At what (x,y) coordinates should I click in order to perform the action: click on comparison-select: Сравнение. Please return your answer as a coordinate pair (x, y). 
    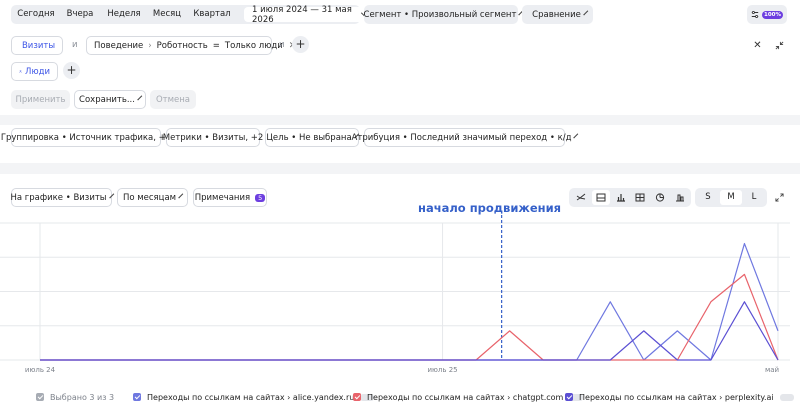
    Looking at the image, I should click on (557, 14).